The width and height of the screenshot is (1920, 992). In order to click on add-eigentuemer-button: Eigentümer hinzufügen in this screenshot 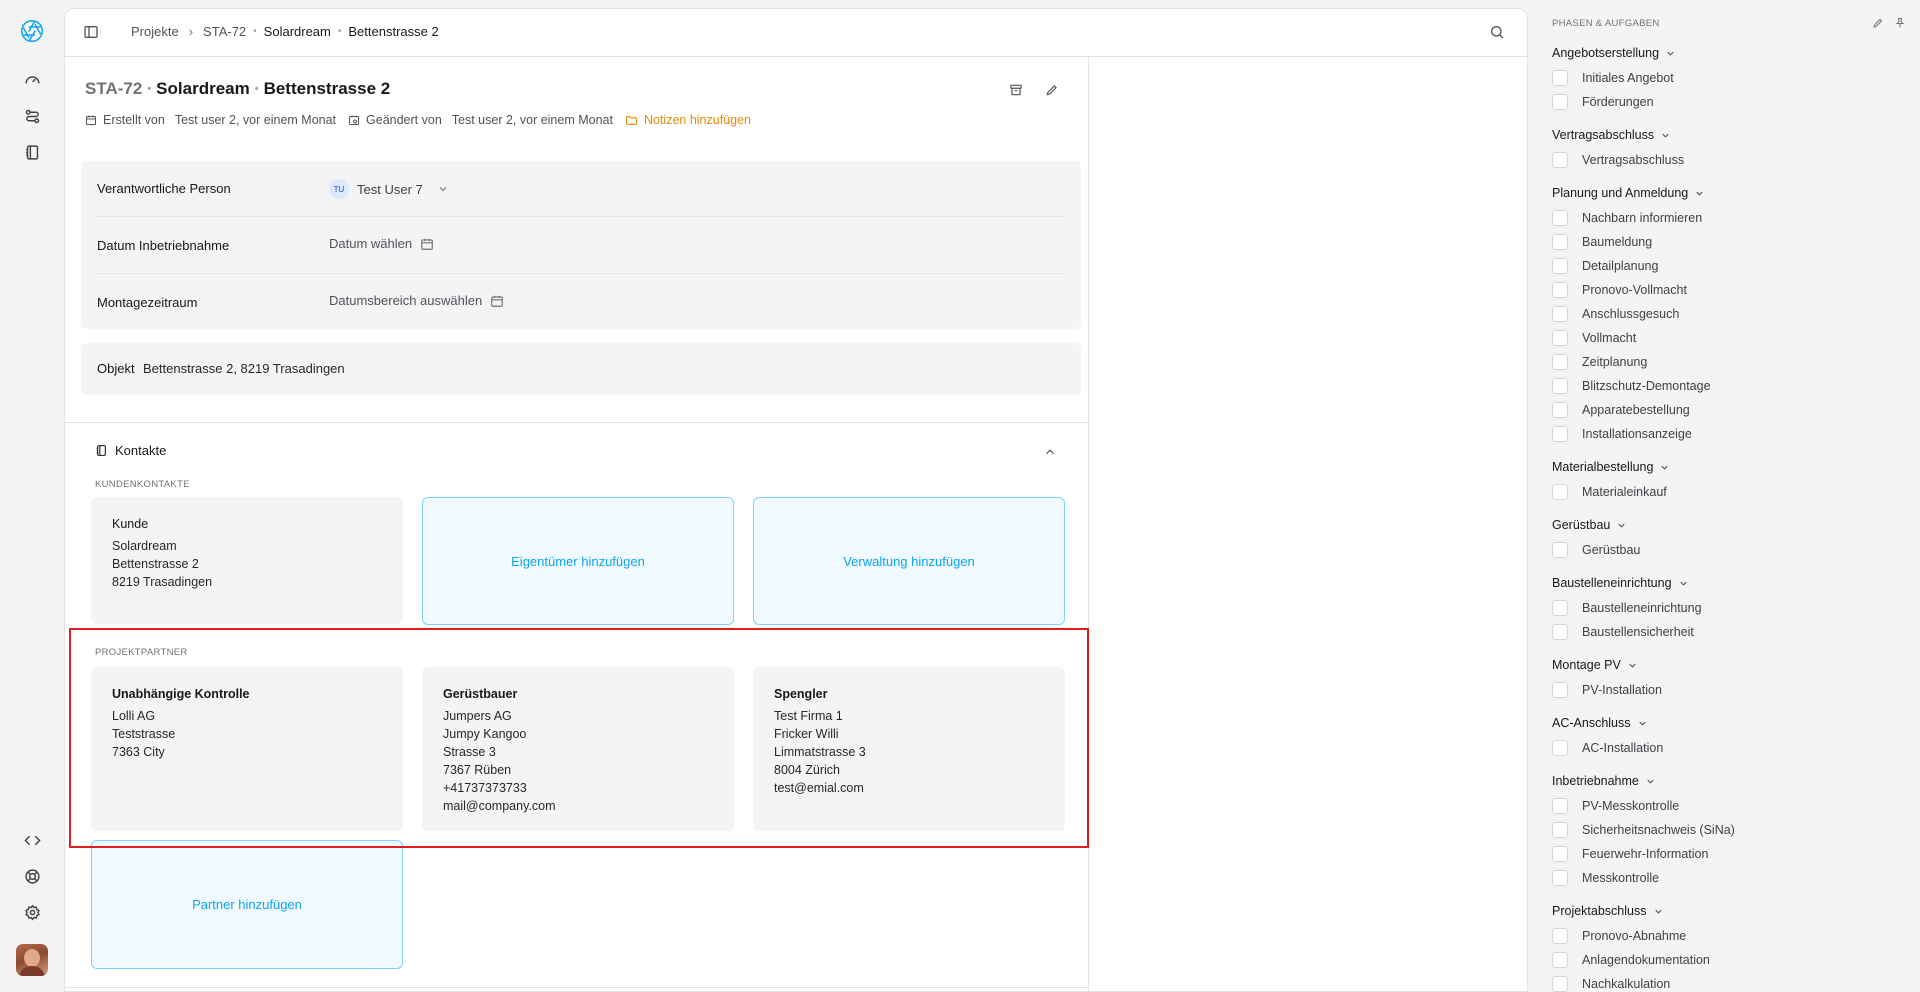, I will do `click(578, 561)`.